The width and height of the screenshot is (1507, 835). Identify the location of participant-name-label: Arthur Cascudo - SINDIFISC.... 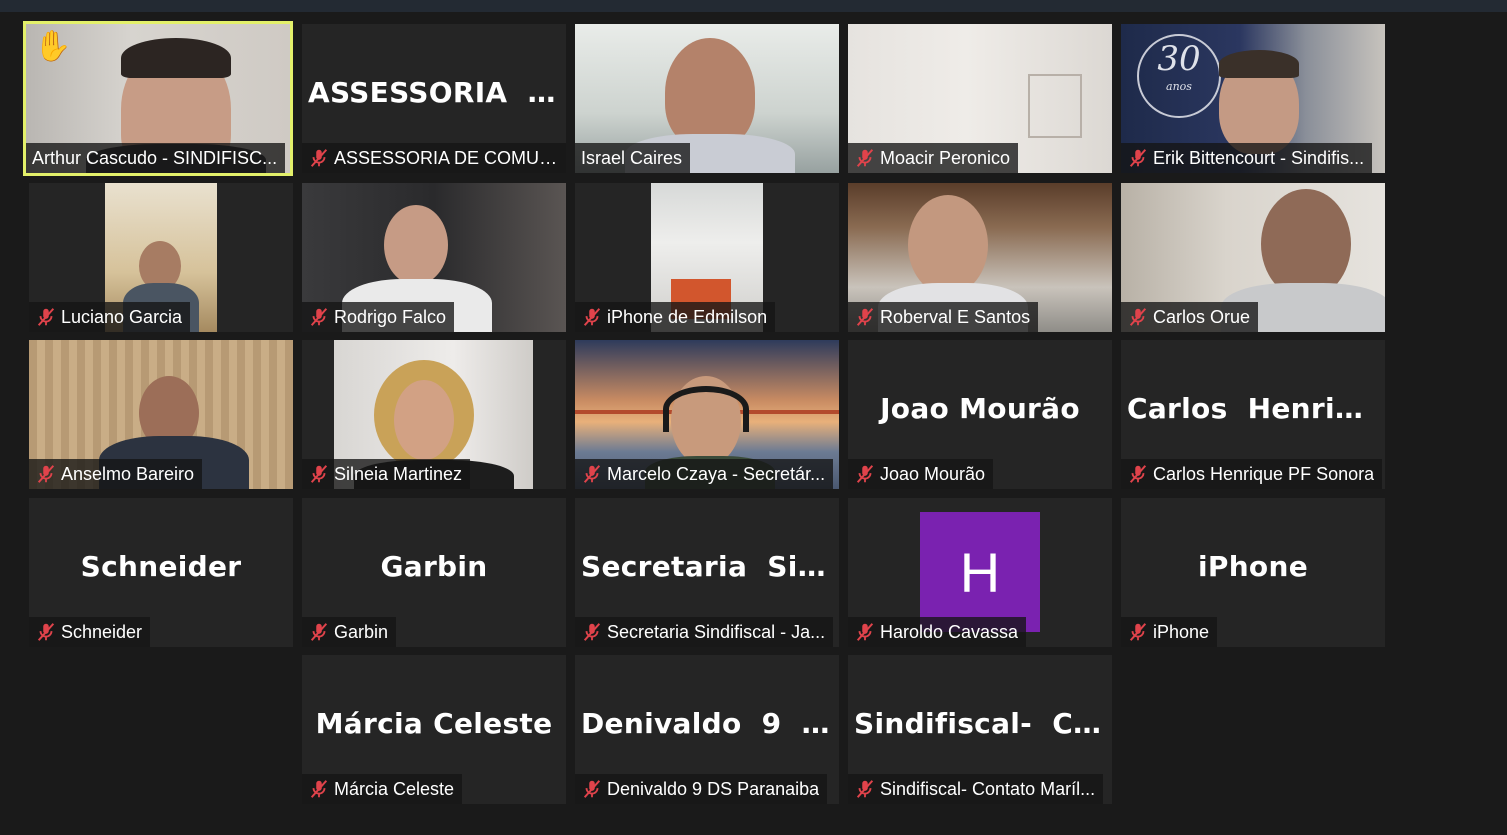
(156, 158).